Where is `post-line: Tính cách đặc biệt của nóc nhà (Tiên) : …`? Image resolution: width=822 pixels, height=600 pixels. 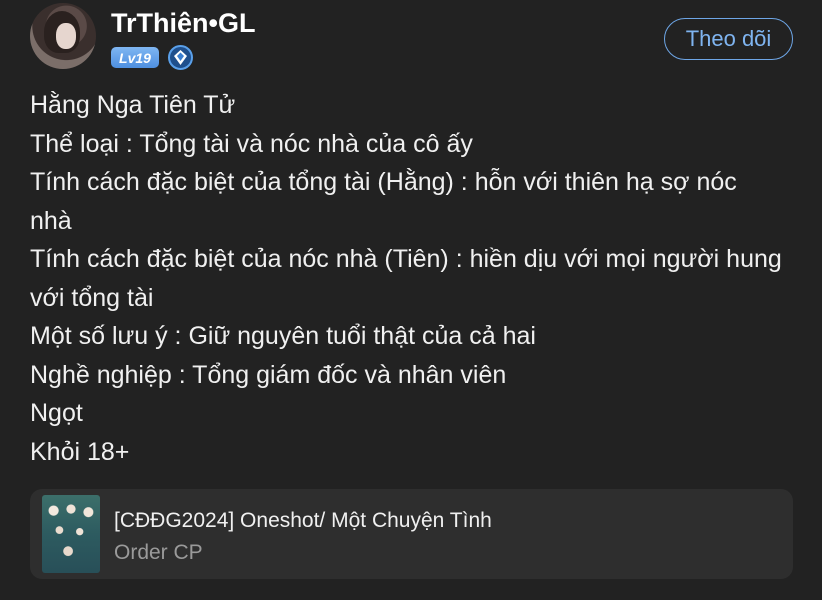
post-line: Tính cách đặc biệt của nóc nhà (Tiên) : … is located at coordinates (406, 259).